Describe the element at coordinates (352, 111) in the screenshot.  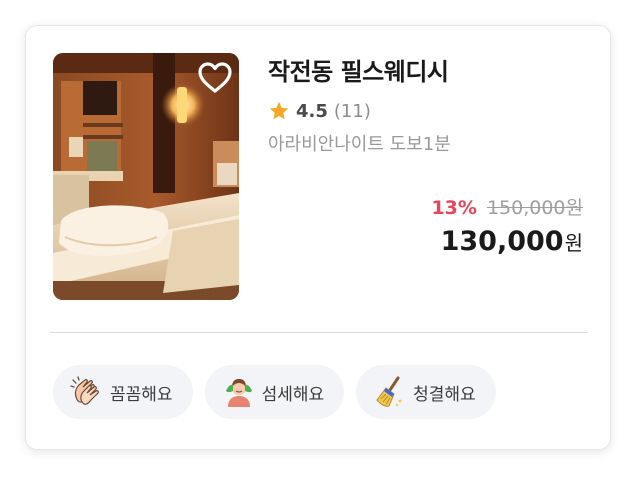
I see `review-count: (11)` at that location.